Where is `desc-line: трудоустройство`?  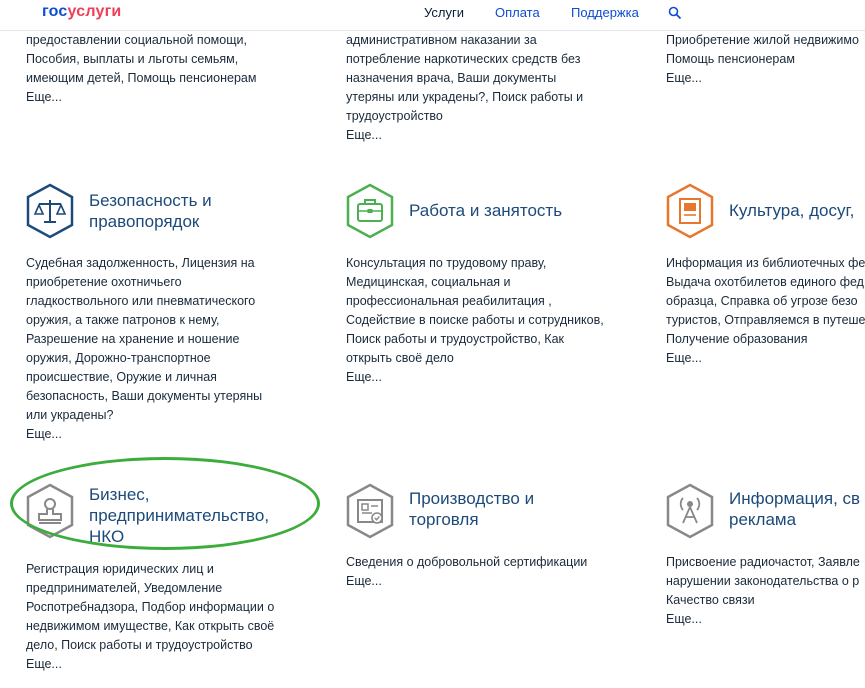 desc-line: трудоустройство is located at coordinates (394, 116).